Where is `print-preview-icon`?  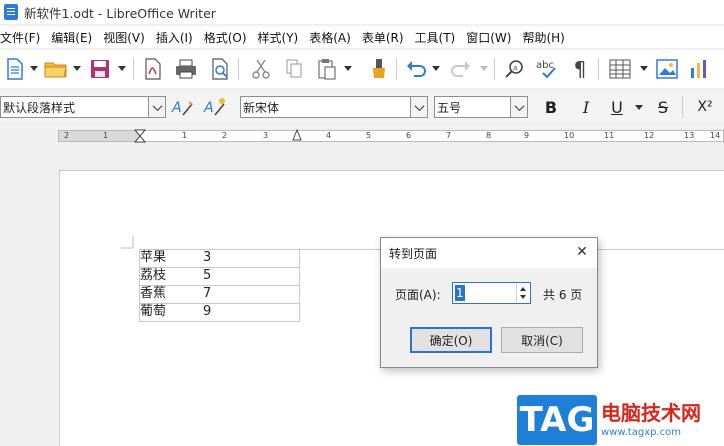
print-preview-icon is located at coordinates (220, 69).